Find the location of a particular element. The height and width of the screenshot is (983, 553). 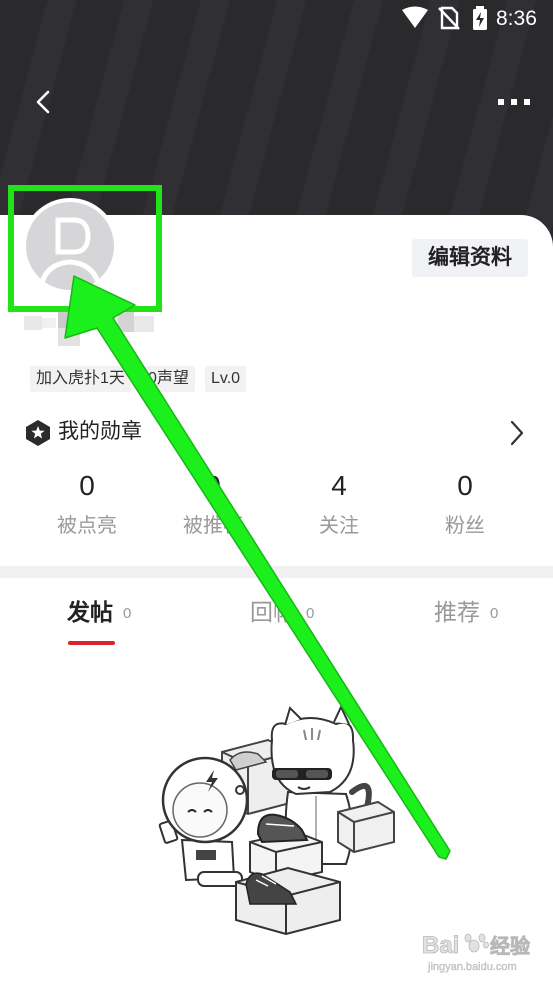

status-time: 8:36 is located at coordinates (516, 18).